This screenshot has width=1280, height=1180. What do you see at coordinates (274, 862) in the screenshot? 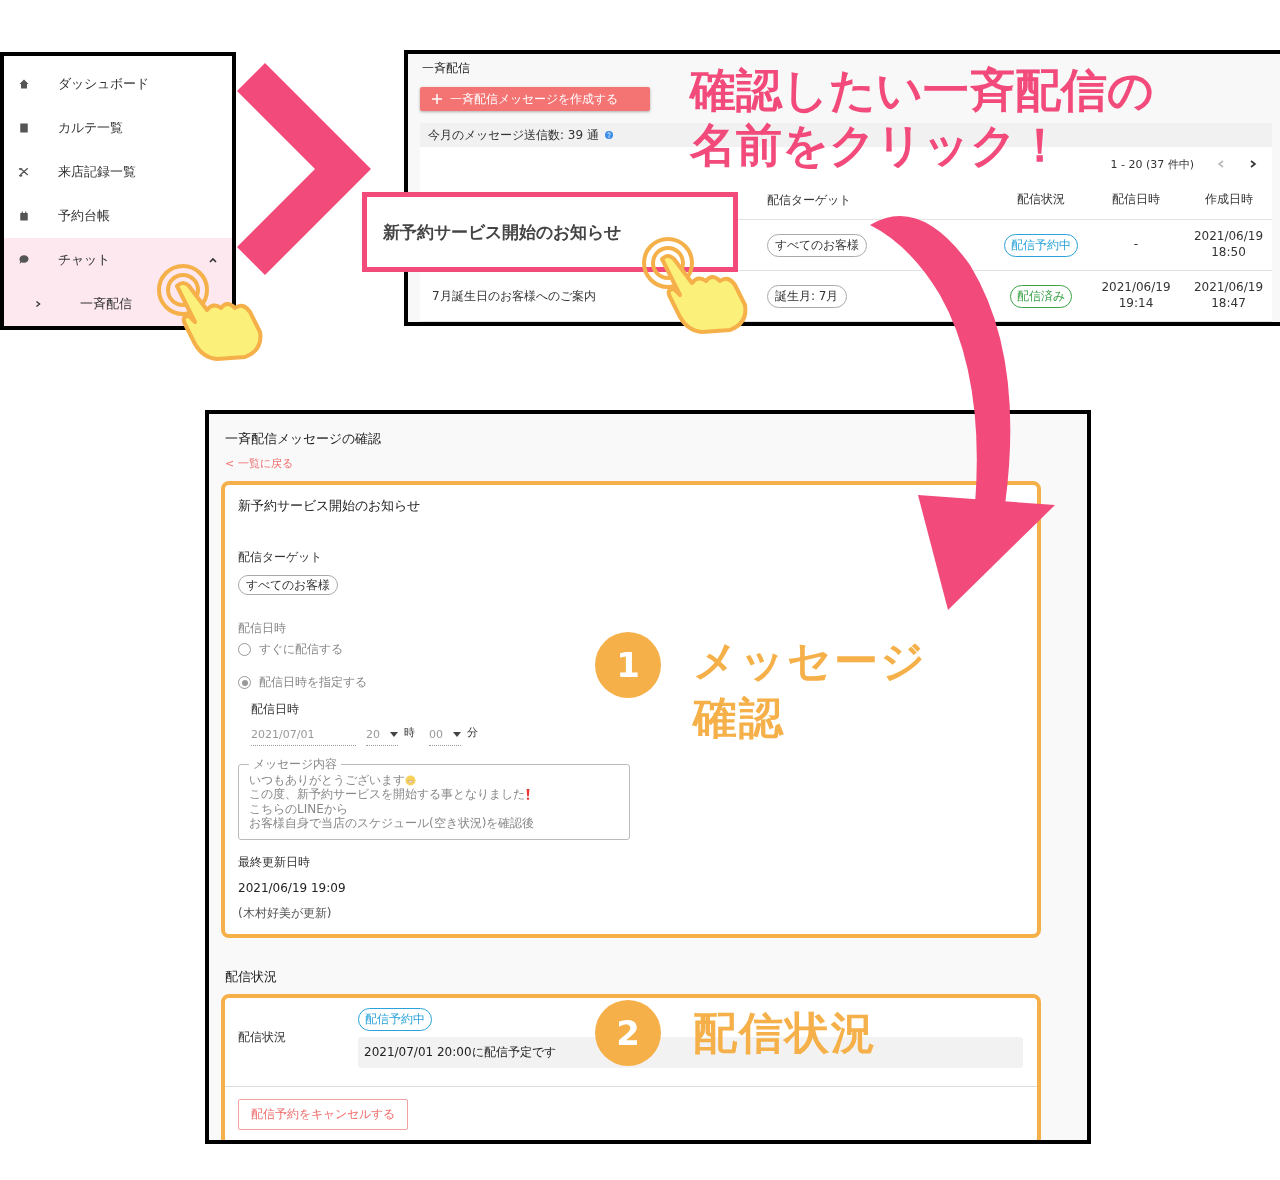
I see `field-label: 最終更新日時` at bounding box center [274, 862].